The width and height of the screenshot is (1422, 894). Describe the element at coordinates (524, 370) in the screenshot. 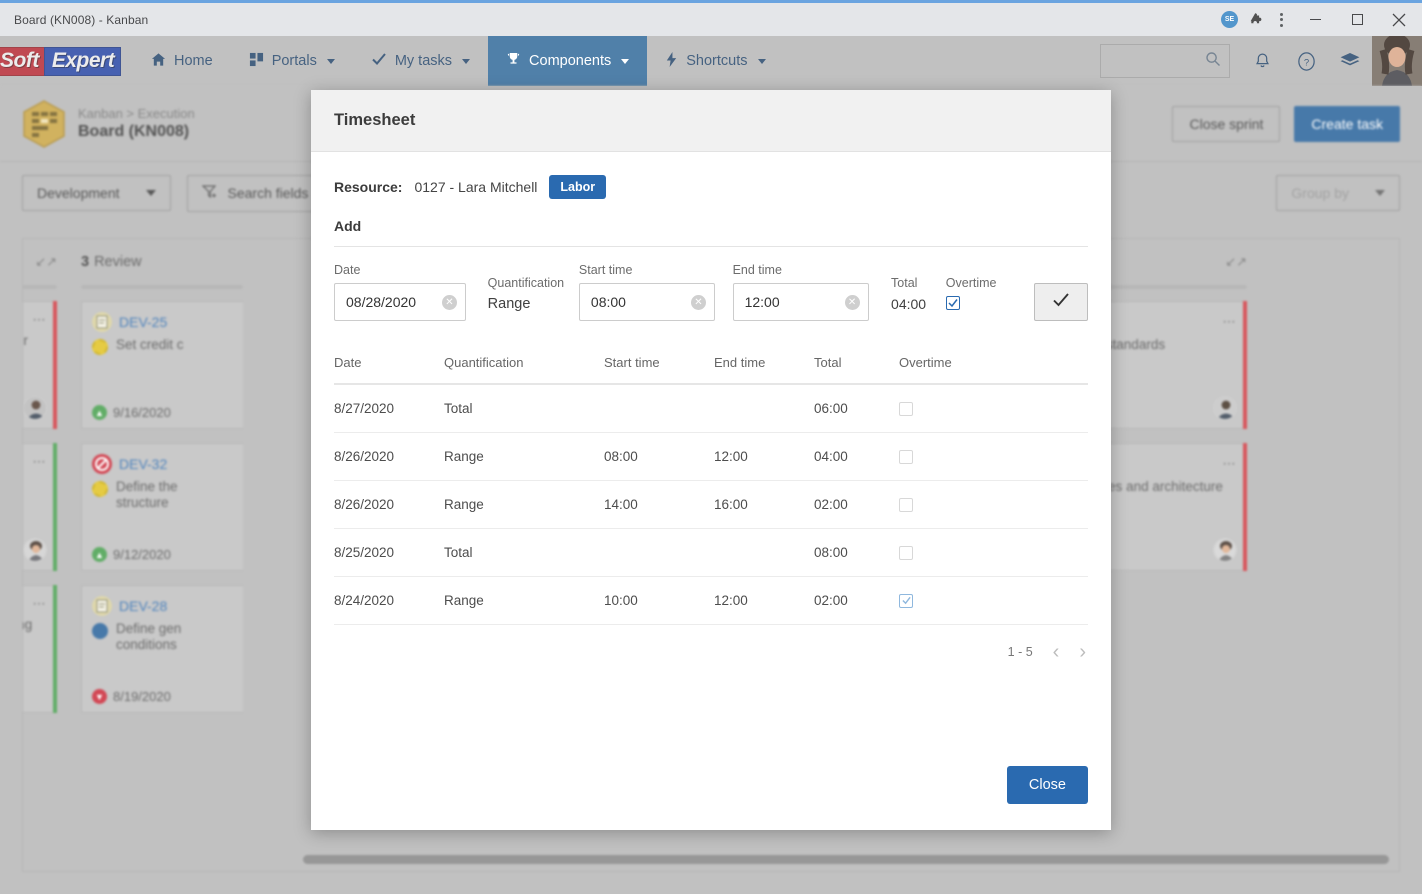

I see `th-quantification: Quantification` at that location.